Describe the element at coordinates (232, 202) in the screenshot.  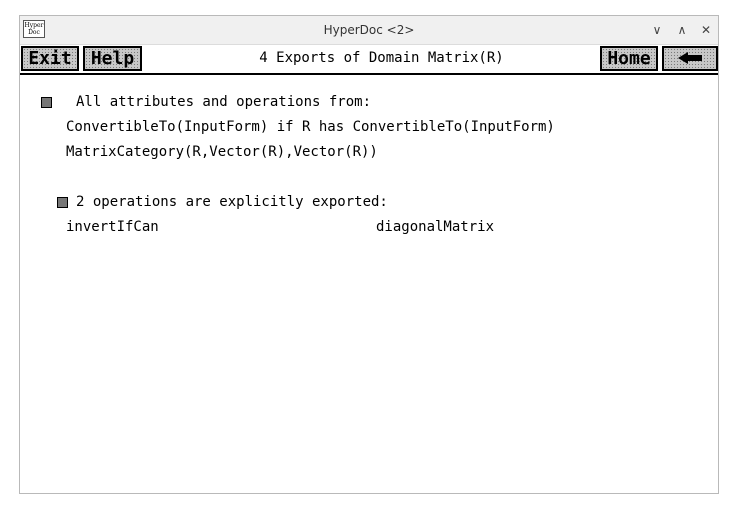
I see `section2-heading: 2 operations are explicitly exported:` at that location.